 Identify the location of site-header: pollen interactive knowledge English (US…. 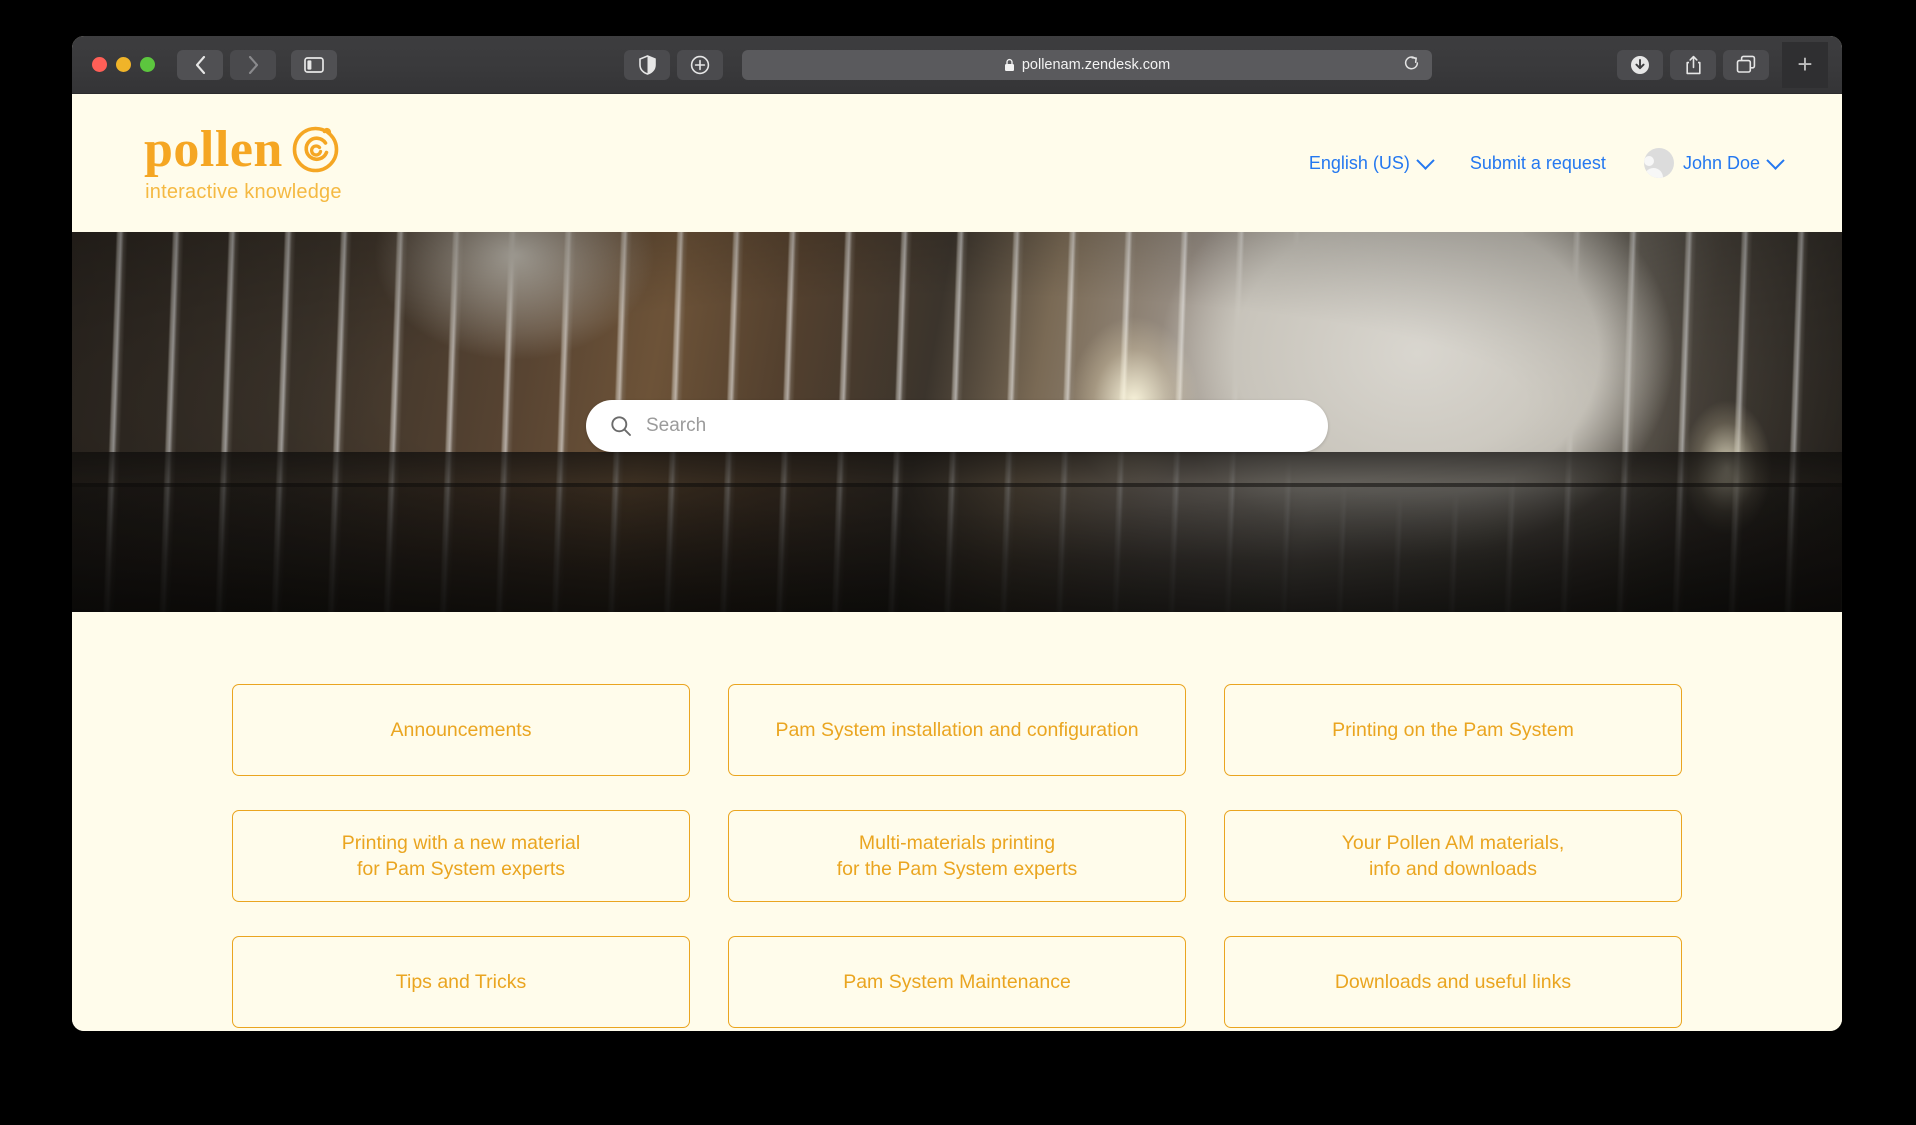
(957, 163).